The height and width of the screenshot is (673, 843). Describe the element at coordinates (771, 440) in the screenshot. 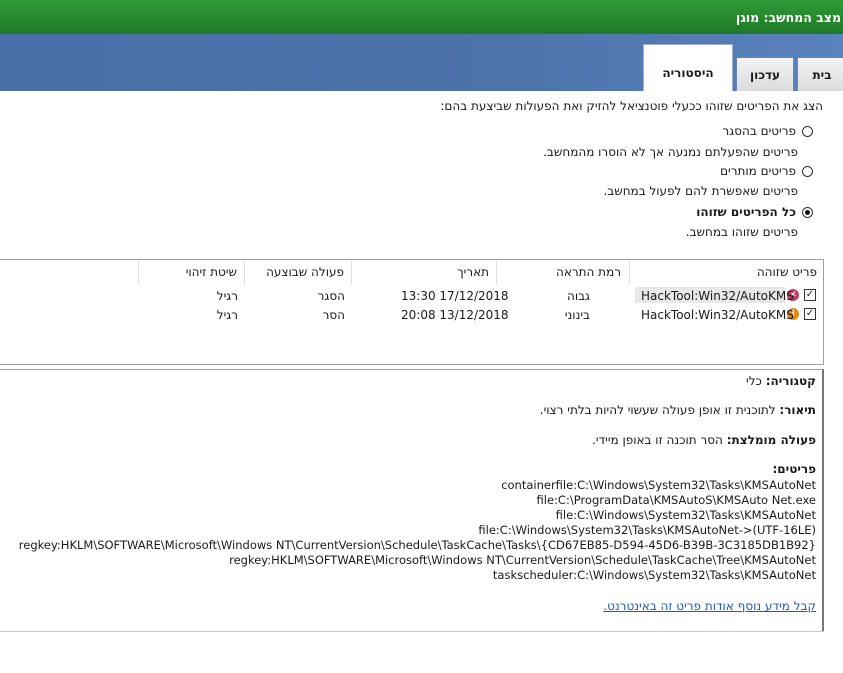

I see `recommended-label: פעולה מומלצת:` at that location.